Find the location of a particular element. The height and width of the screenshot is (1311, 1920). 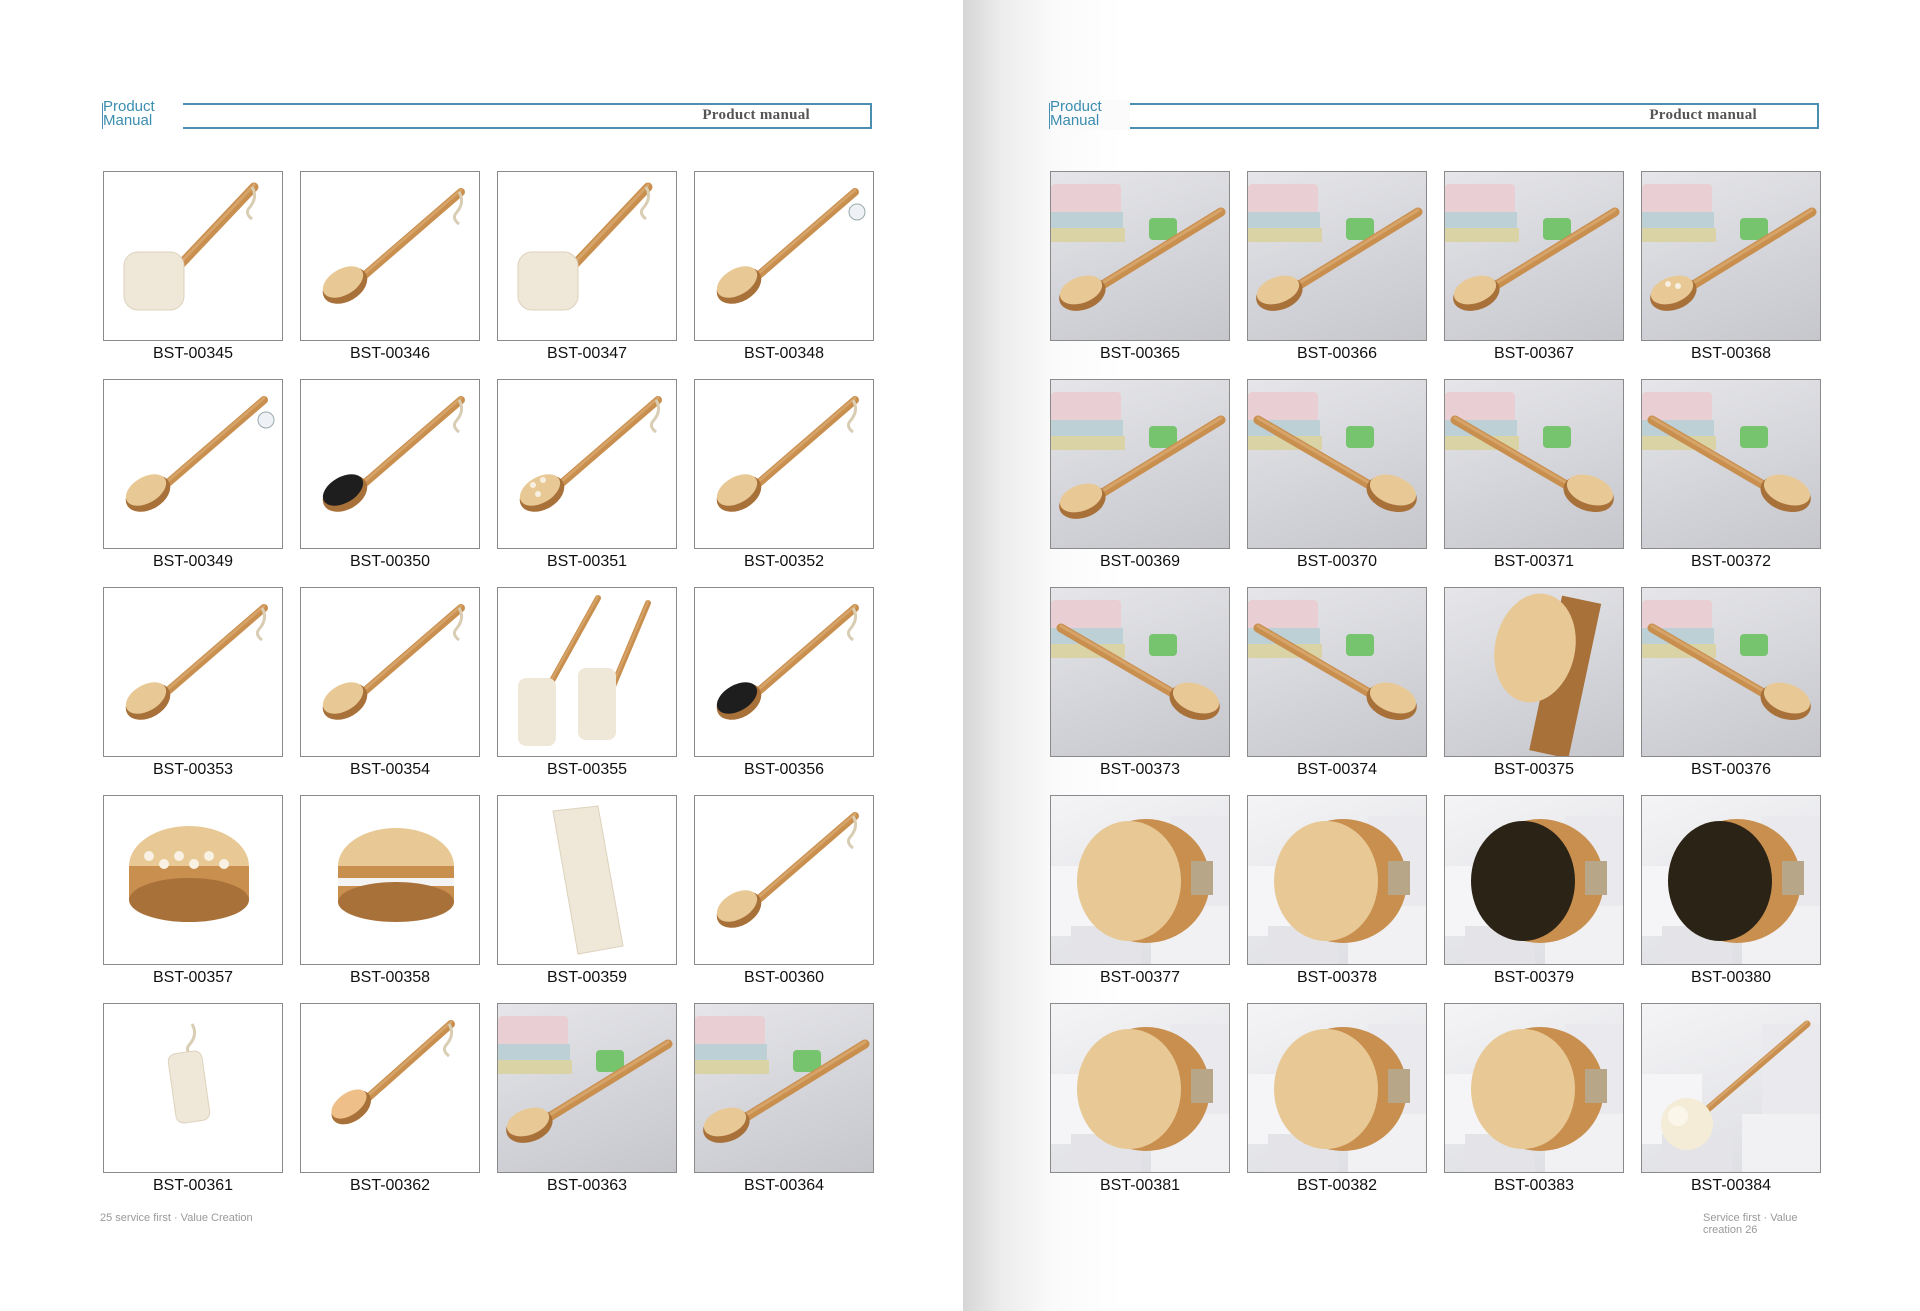

product-card: BST-00352 is located at coordinates (784, 483).